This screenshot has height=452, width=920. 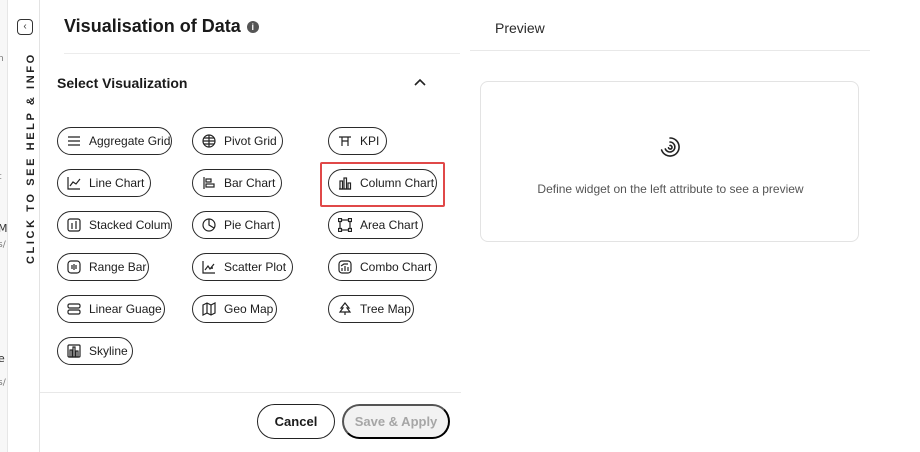 What do you see at coordinates (255, 267) in the screenshot?
I see `viz-option-label: Scatter Plot` at bounding box center [255, 267].